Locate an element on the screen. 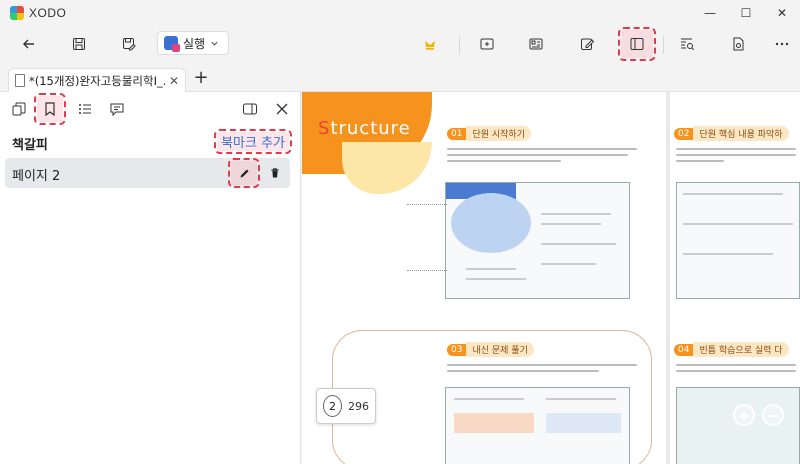 This screenshot has height=464, width=800. section-heading: 01 단원 시작하기 is located at coordinates (489, 133).